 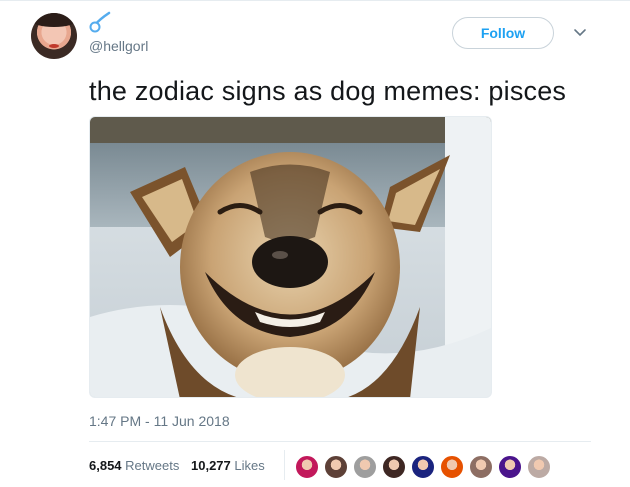 I want to click on avatar-hair, so click(x=54, y=20).